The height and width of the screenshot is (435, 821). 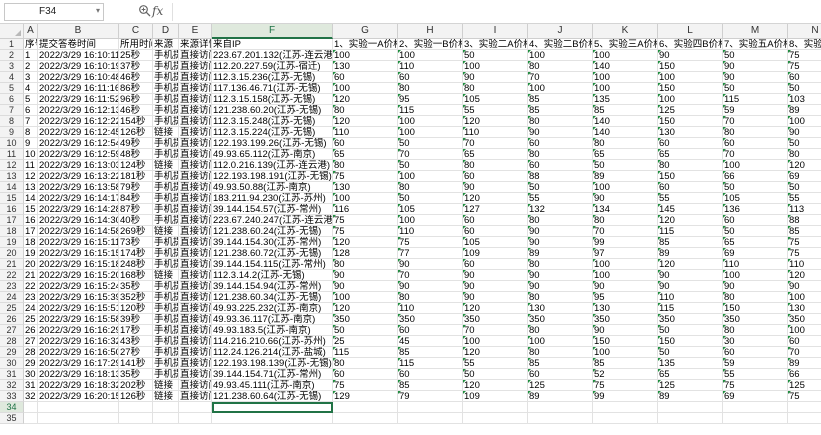 What do you see at coordinates (157, 11) in the screenshot?
I see `fx-icon: fx` at bounding box center [157, 11].